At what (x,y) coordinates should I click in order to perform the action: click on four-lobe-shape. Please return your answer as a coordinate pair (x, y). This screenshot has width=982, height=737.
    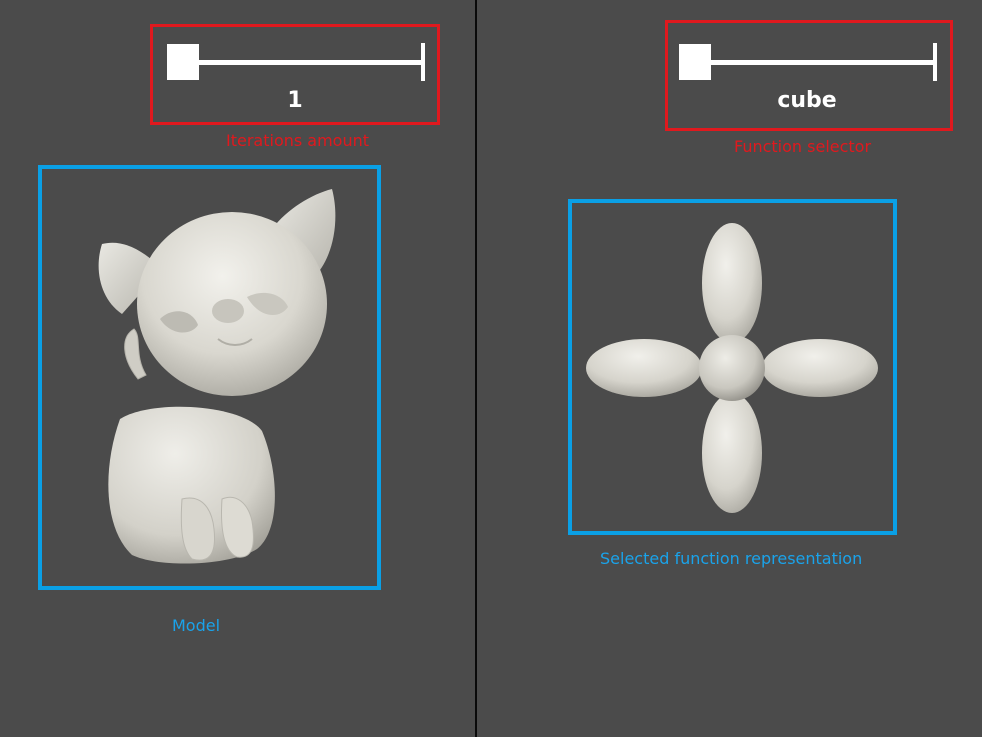
    Looking at the image, I should click on (732, 368).